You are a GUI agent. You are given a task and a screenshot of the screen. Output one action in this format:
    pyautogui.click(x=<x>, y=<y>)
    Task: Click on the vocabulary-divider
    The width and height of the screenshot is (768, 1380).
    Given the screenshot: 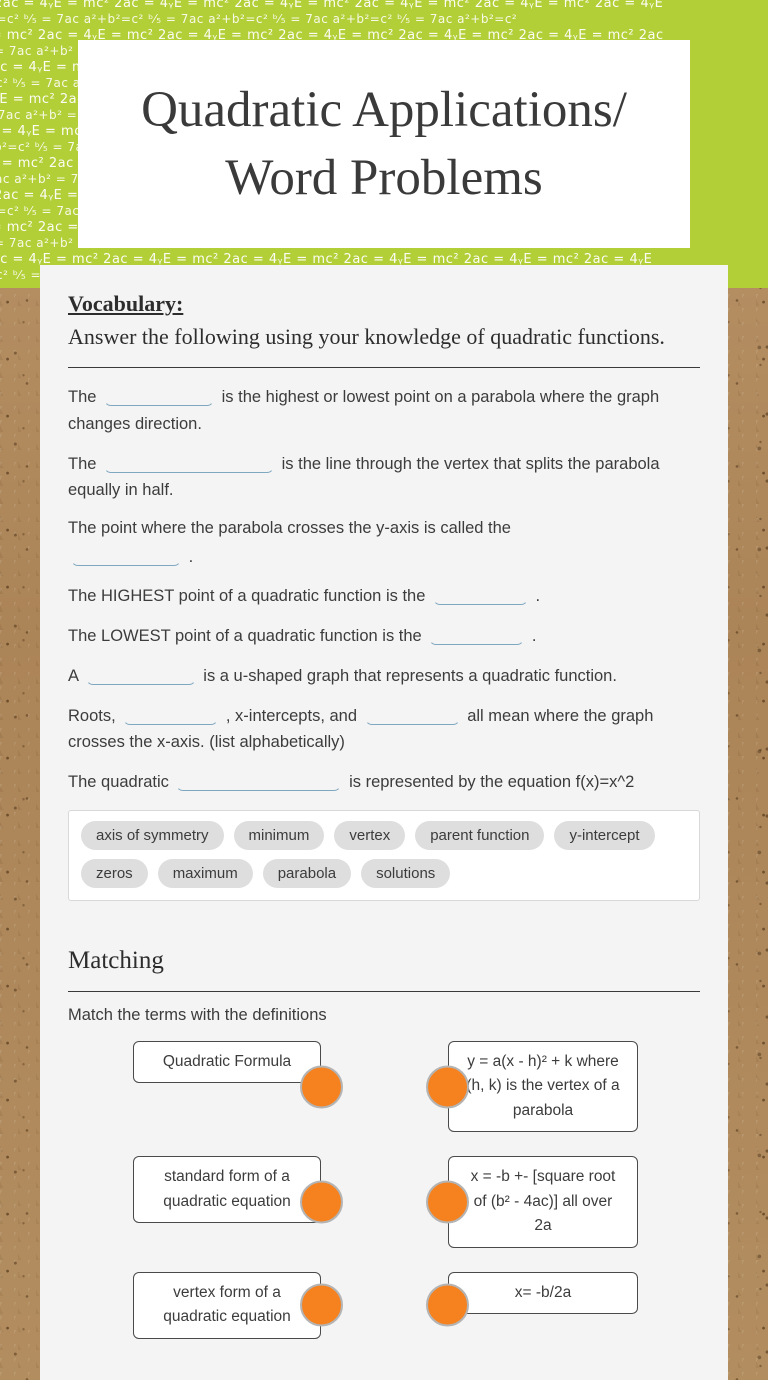 What is the action you would take?
    pyautogui.click(x=384, y=368)
    